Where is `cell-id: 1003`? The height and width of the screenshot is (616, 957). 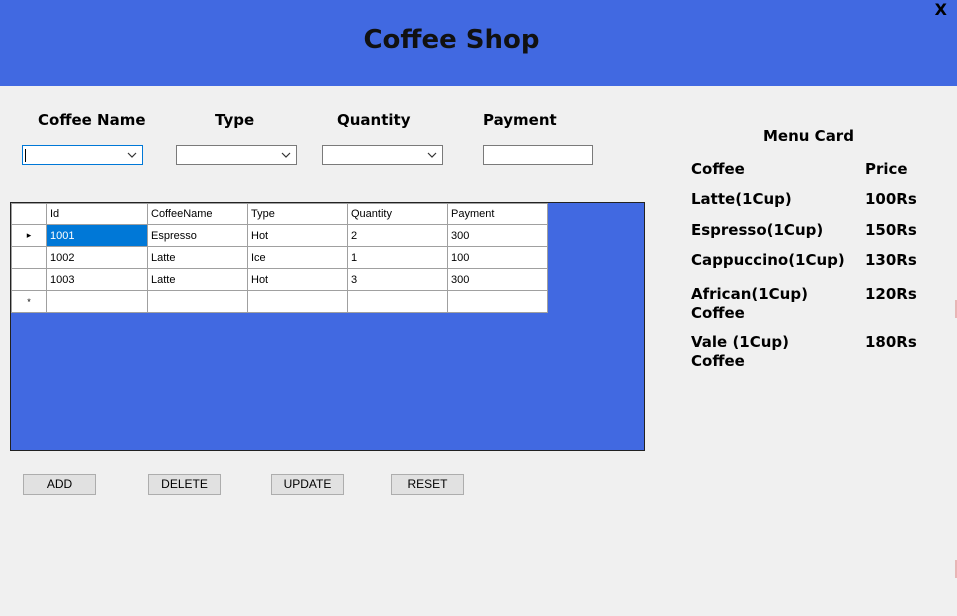
cell-id: 1003 is located at coordinates (97, 279).